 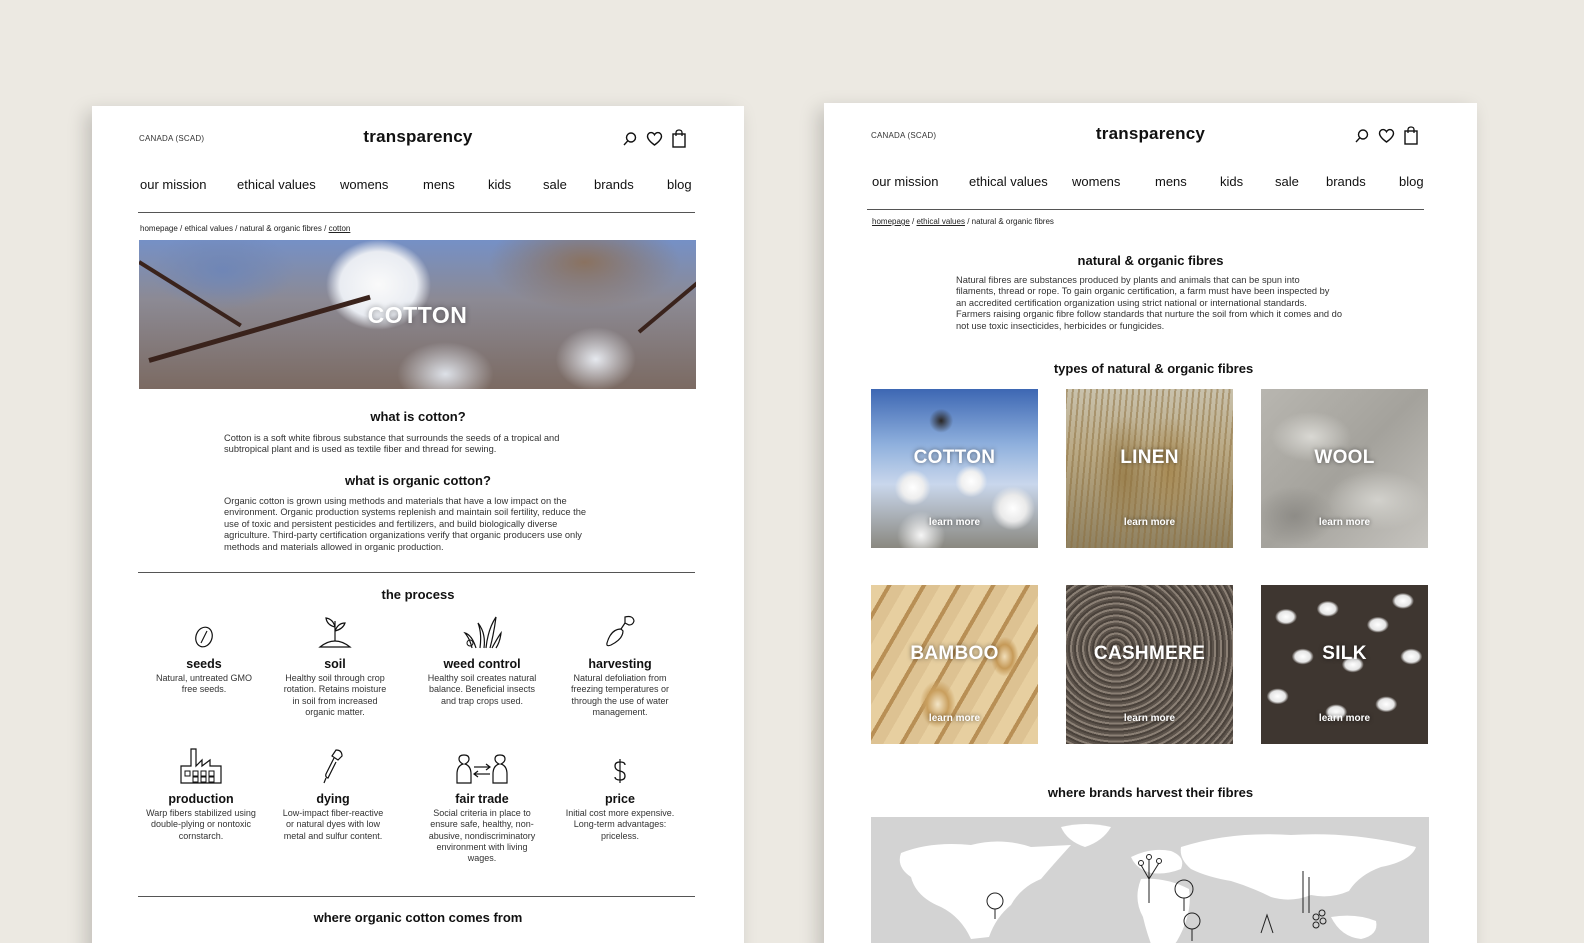 What do you see at coordinates (418, 594) in the screenshot?
I see `process-heading: the process` at bounding box center [418, 594].